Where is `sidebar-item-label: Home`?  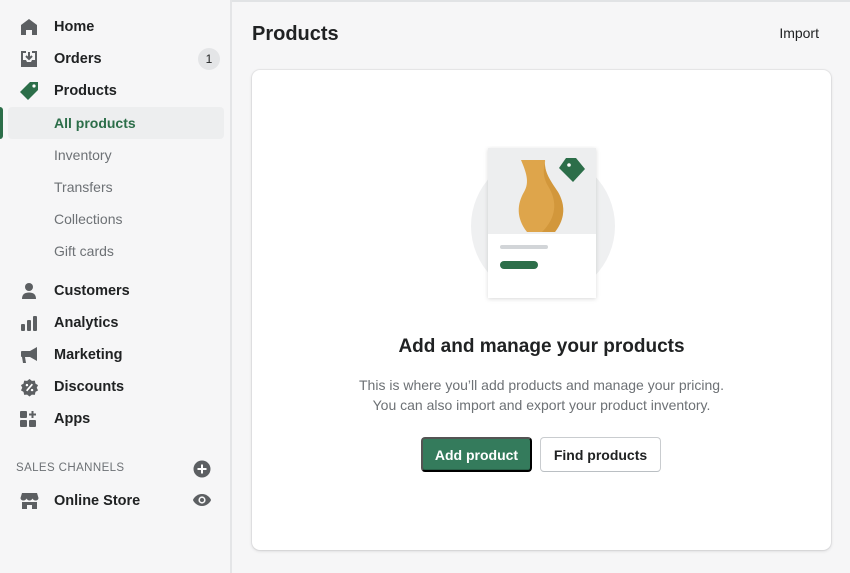 sidebar-item-label: Home is located at coordinates (74, 27).